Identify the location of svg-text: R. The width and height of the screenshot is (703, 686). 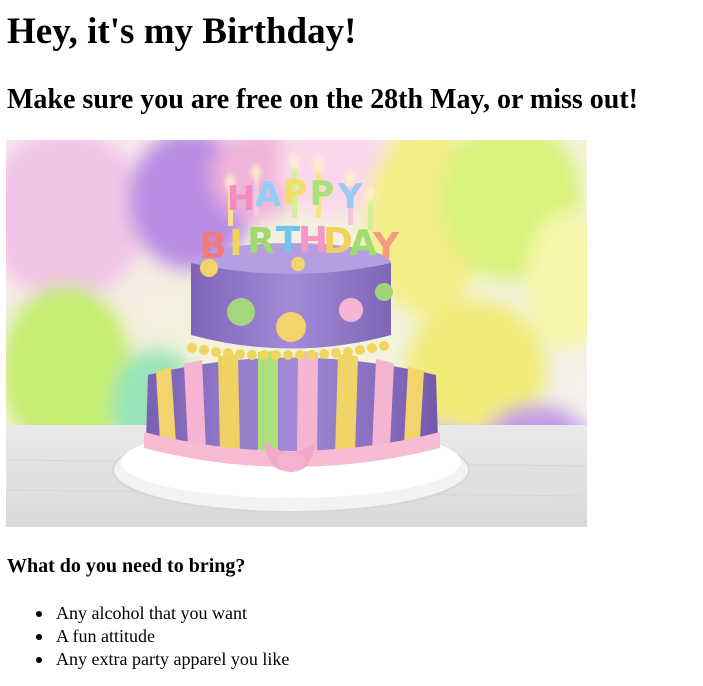
(261, 241).